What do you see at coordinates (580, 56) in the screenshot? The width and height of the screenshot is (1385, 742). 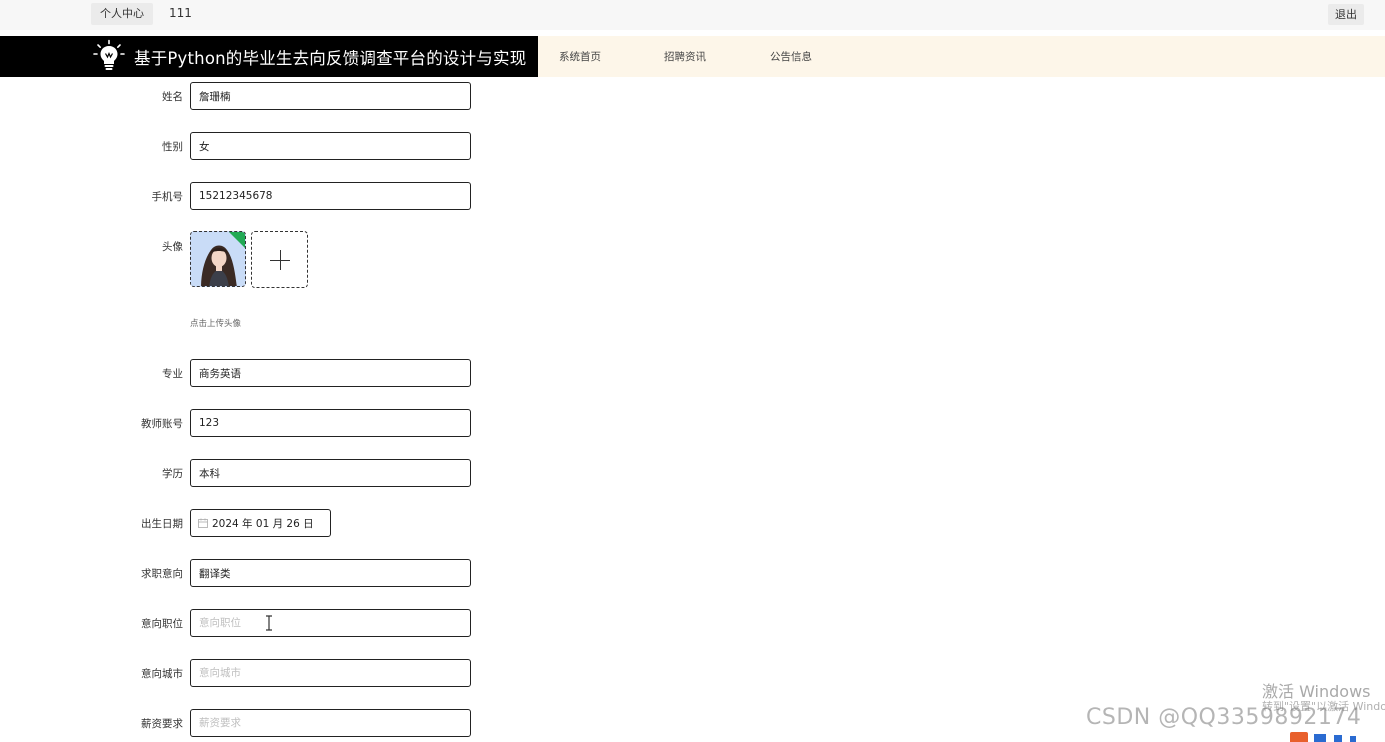 I see `nav-item-home: 系统首页` at bounding box center [580, 56].